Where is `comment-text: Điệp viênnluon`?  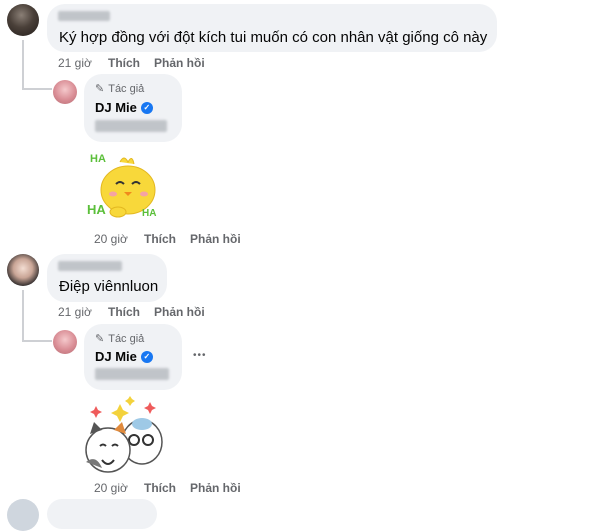 comment-text: Điệp viênnluon is located at coordinates (109, 286).